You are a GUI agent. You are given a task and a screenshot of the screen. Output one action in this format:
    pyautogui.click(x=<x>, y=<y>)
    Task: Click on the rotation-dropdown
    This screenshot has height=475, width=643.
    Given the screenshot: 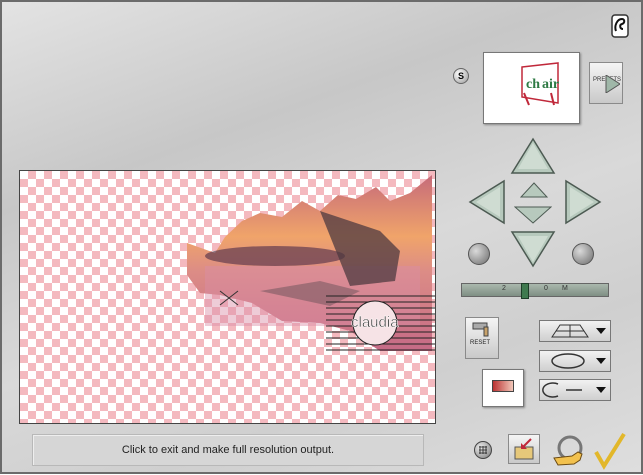 What is the action you would take?
    pyautogui.click(x=575, y=361)
    